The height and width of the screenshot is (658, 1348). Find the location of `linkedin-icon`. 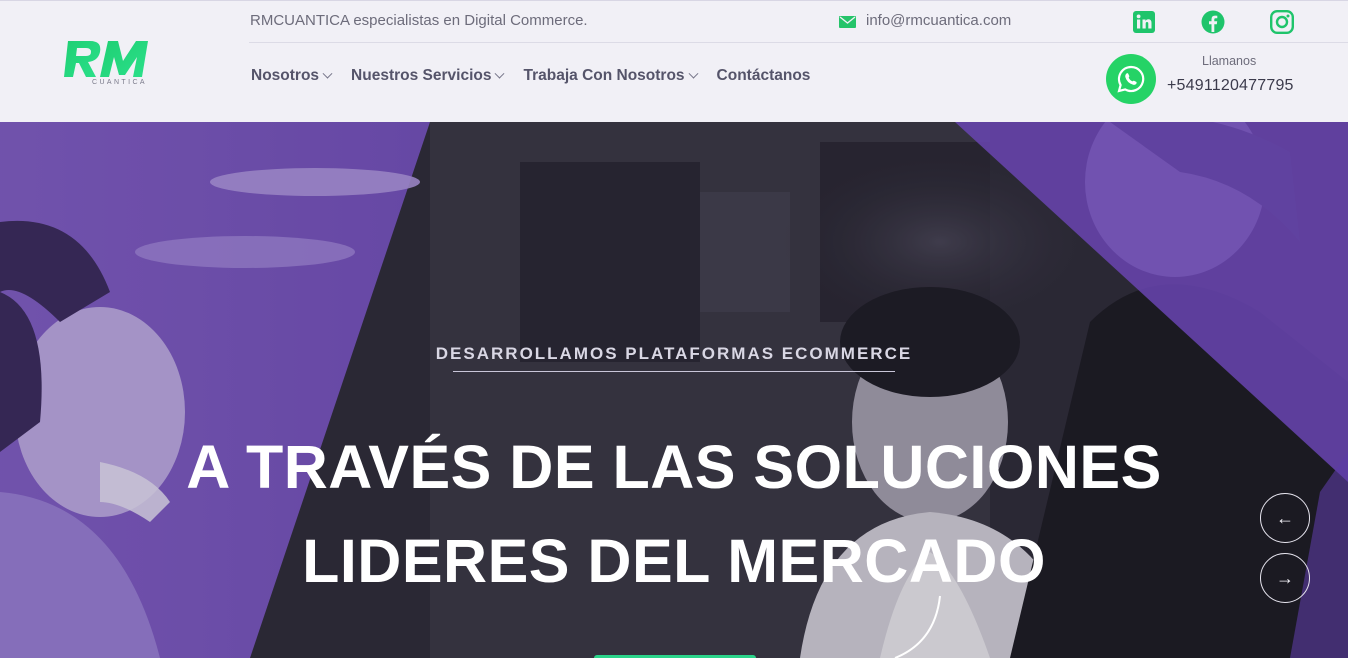

linkedin-icon is located at coordinates (1144, 22).